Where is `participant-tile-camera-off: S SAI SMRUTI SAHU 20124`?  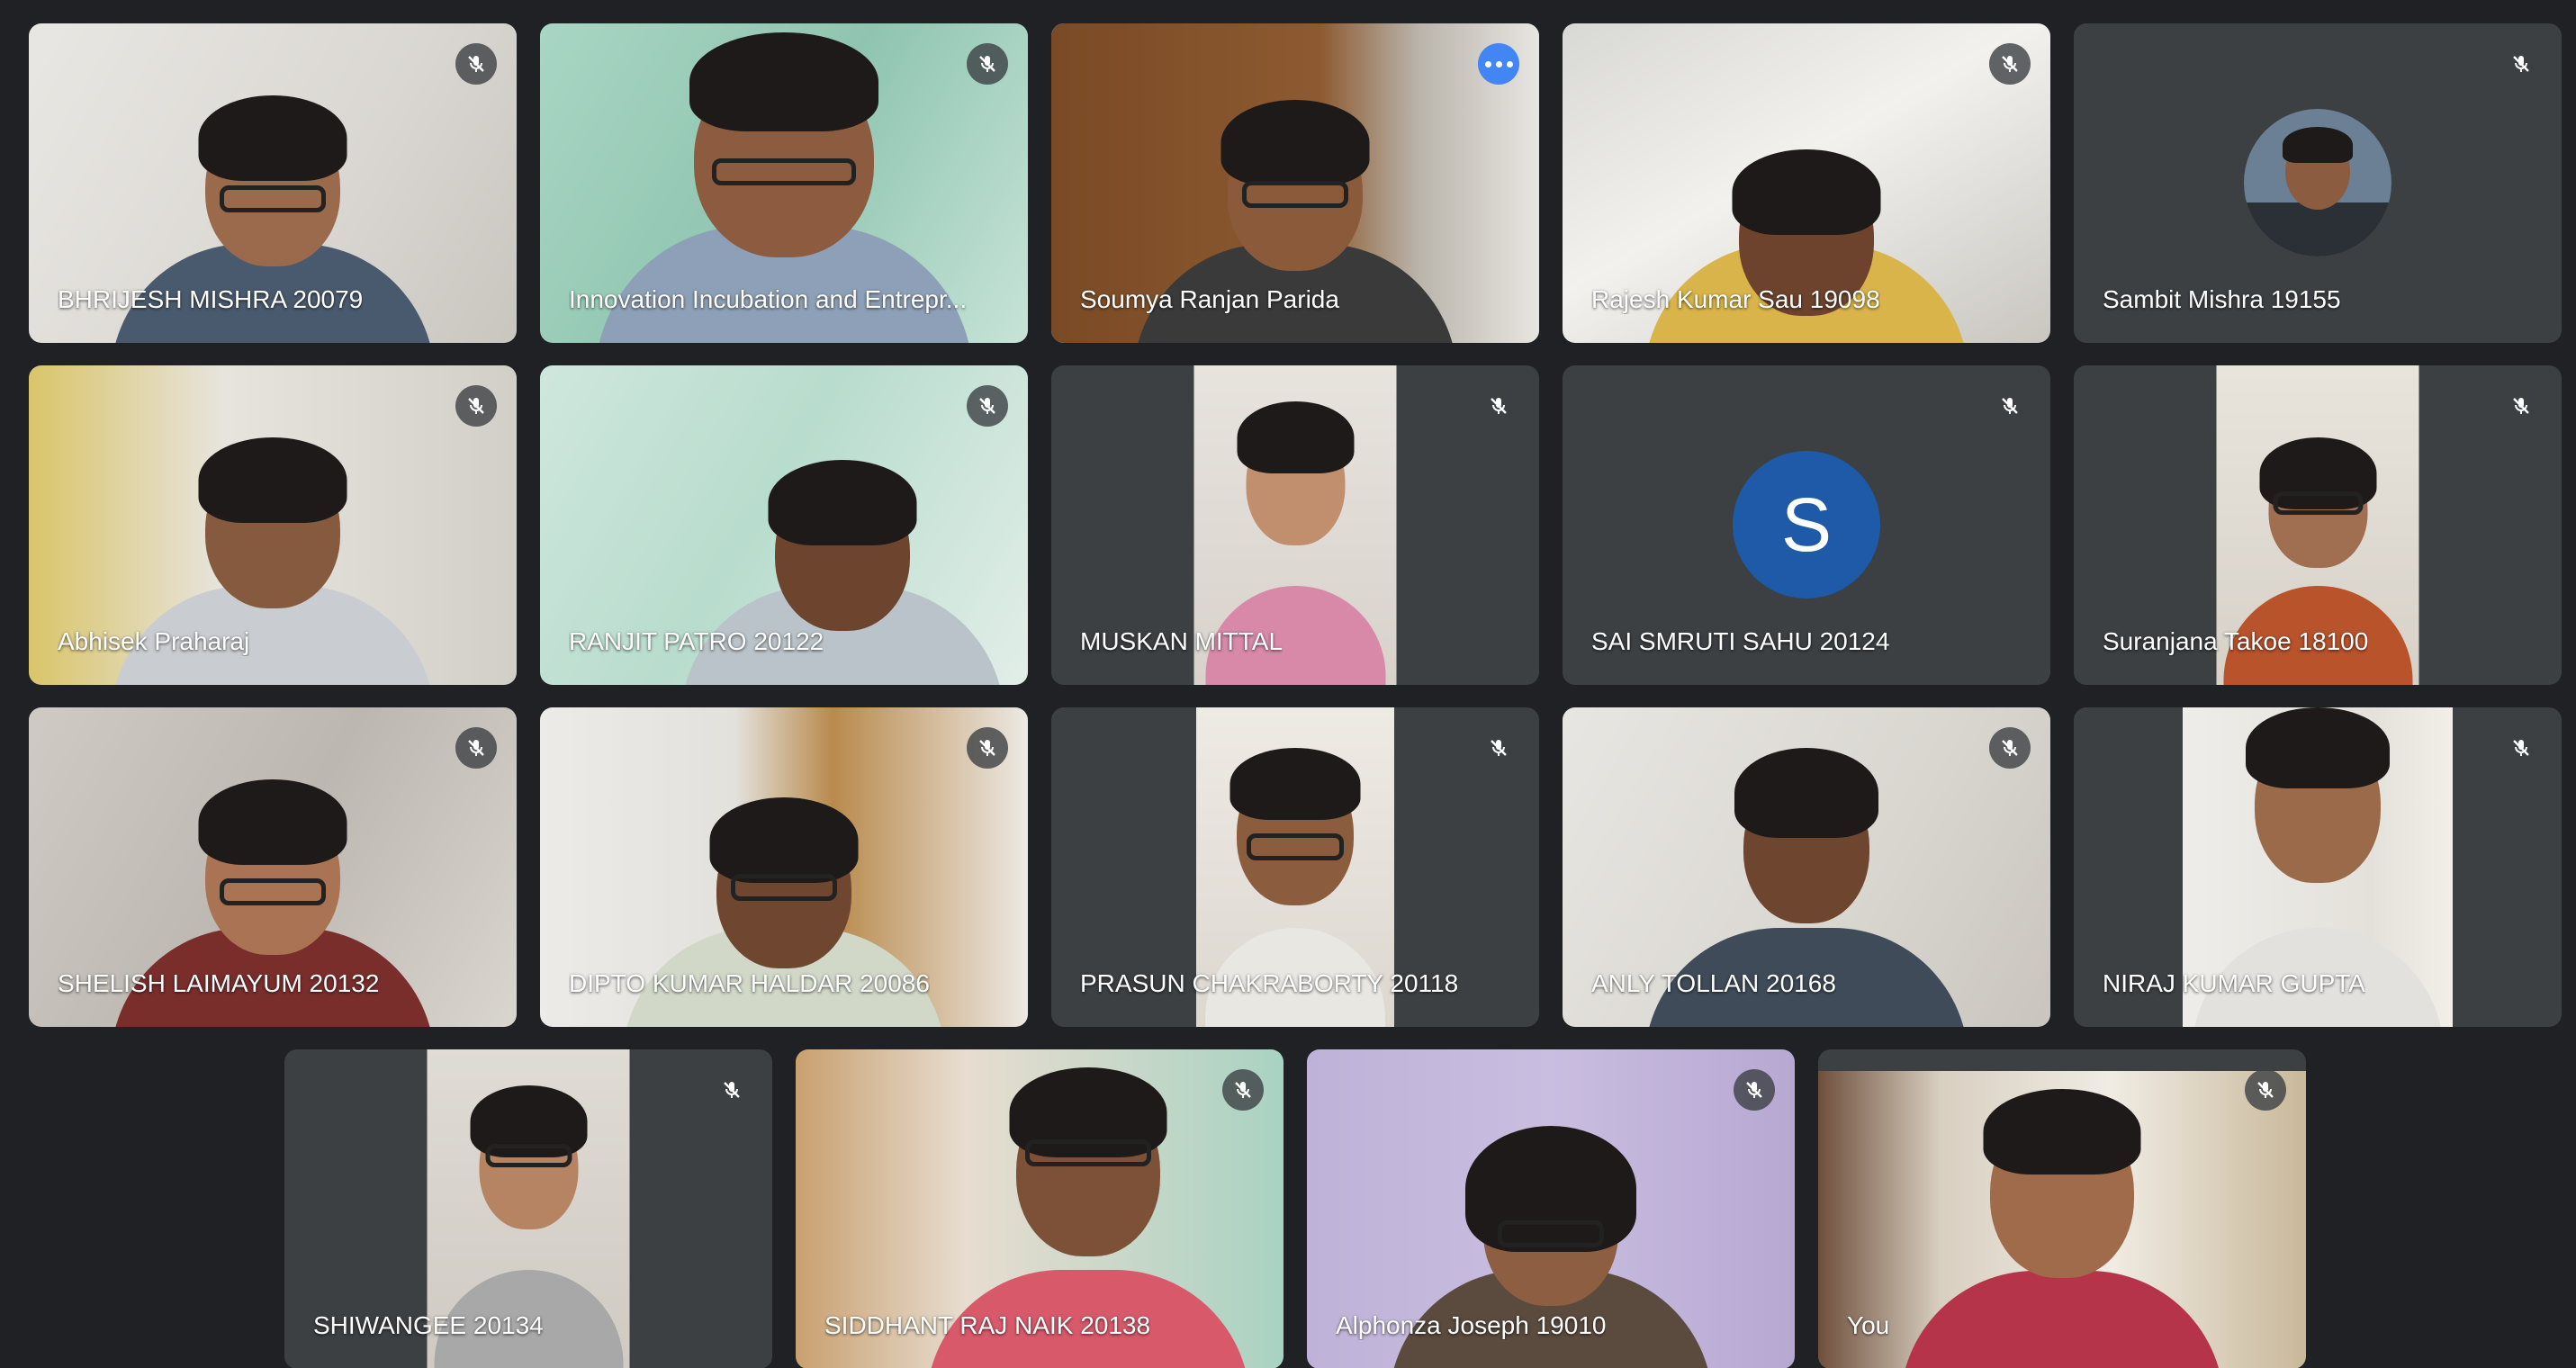
participant-tile-camera-off: S SAI SMRUTI SAHU 20124 is located at coordinates (1806, 525).